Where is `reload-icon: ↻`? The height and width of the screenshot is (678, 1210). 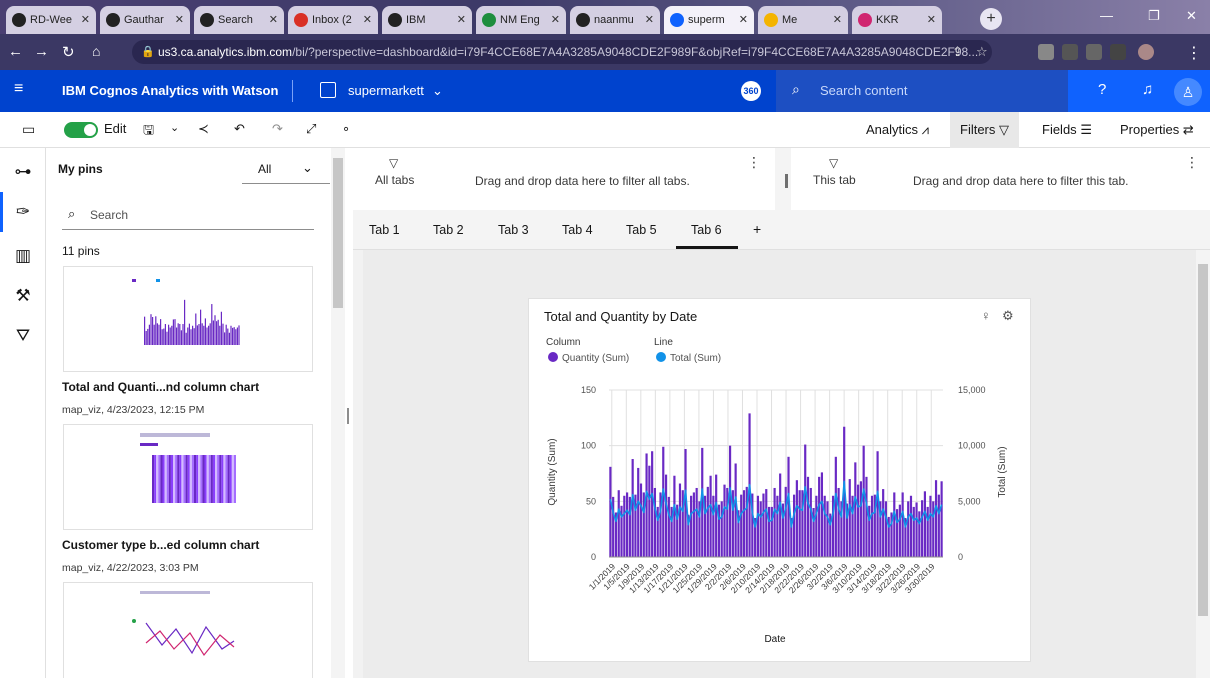 reload-icon: ↻ is located at coordinates (68, 52).